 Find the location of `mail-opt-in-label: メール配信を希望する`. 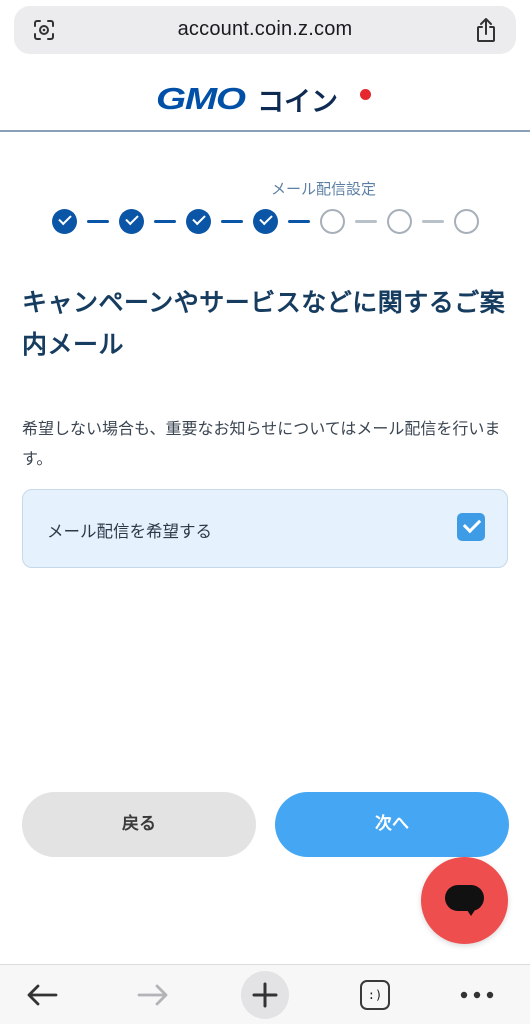

mail-opt-in-label: メール配信を希望する is located at coordinates (129, 530).